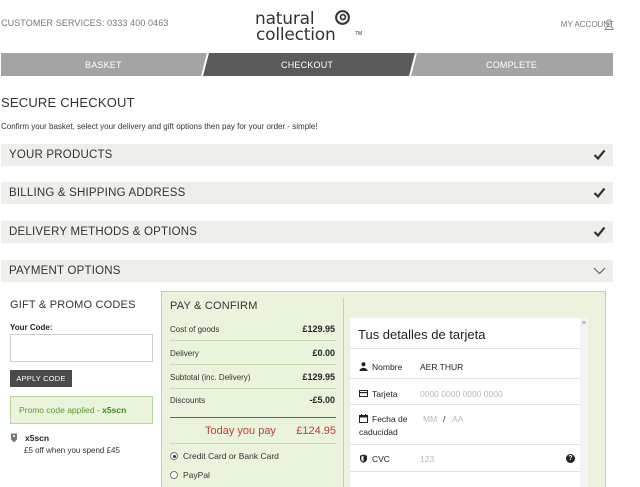  I want to click on scroll-up-icon, so click(584, 322).